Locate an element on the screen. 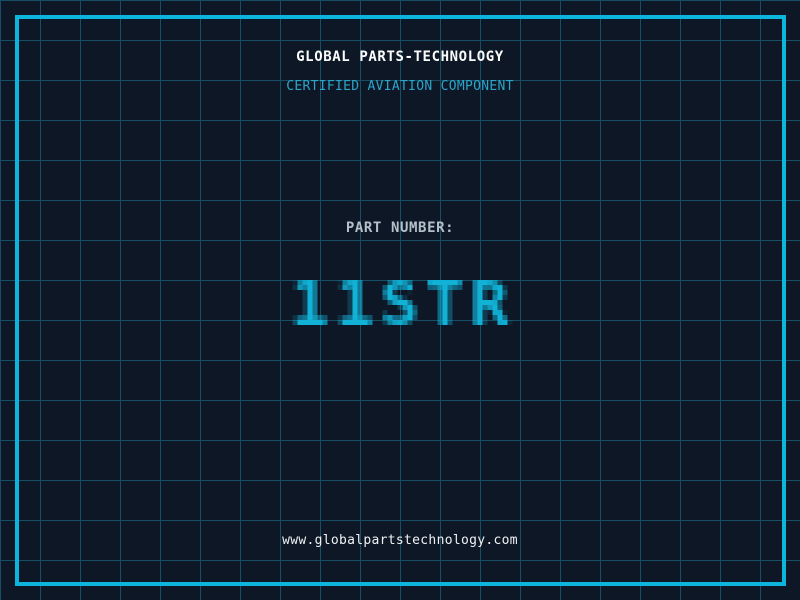  part-number-value is located at coordinates (400, 305).